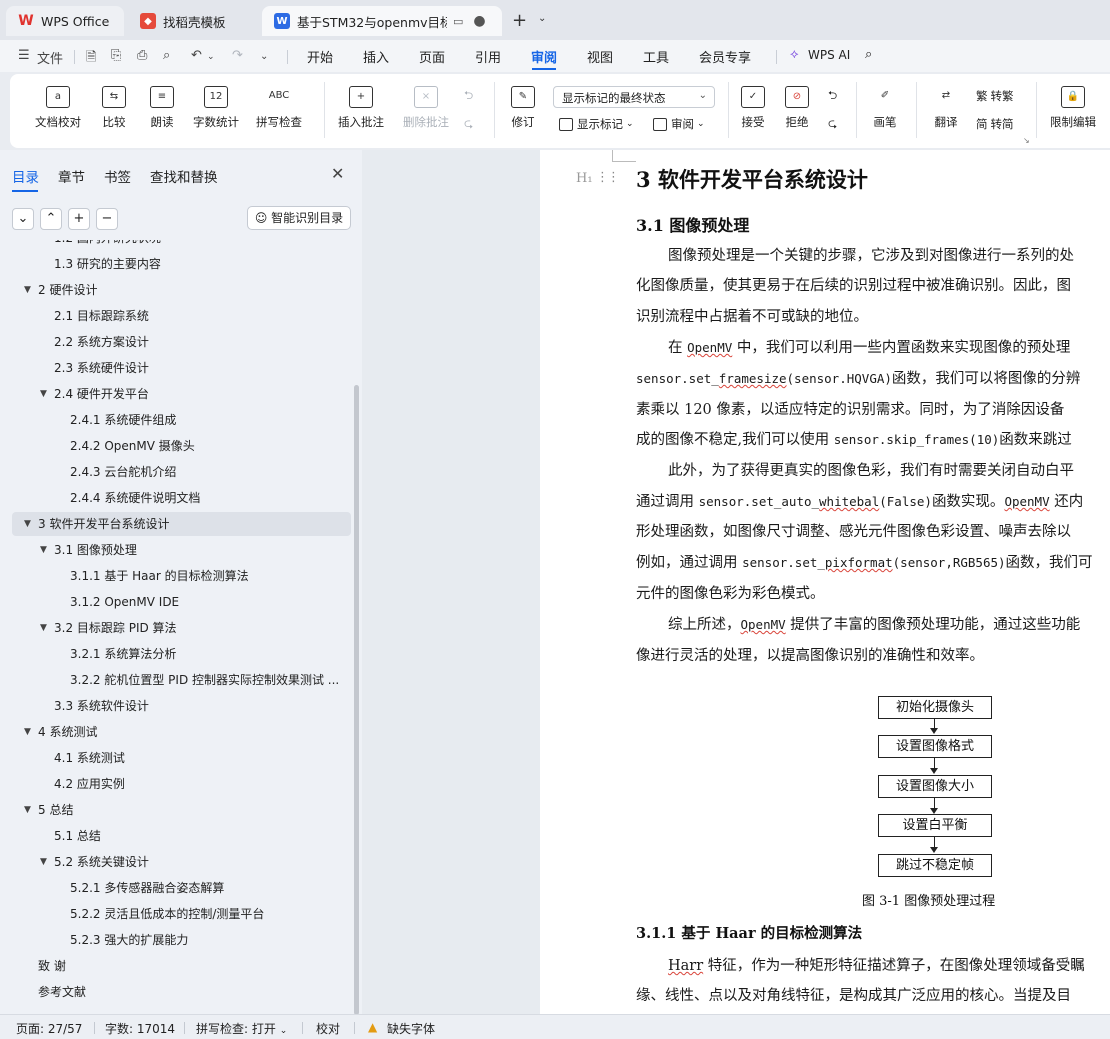 The image size is (1110, 1039). Describe the element at coordinates (176, 446) in the screenshot. I see `toc-item: 2.4.2 OpenMV 摄像头` at that location.